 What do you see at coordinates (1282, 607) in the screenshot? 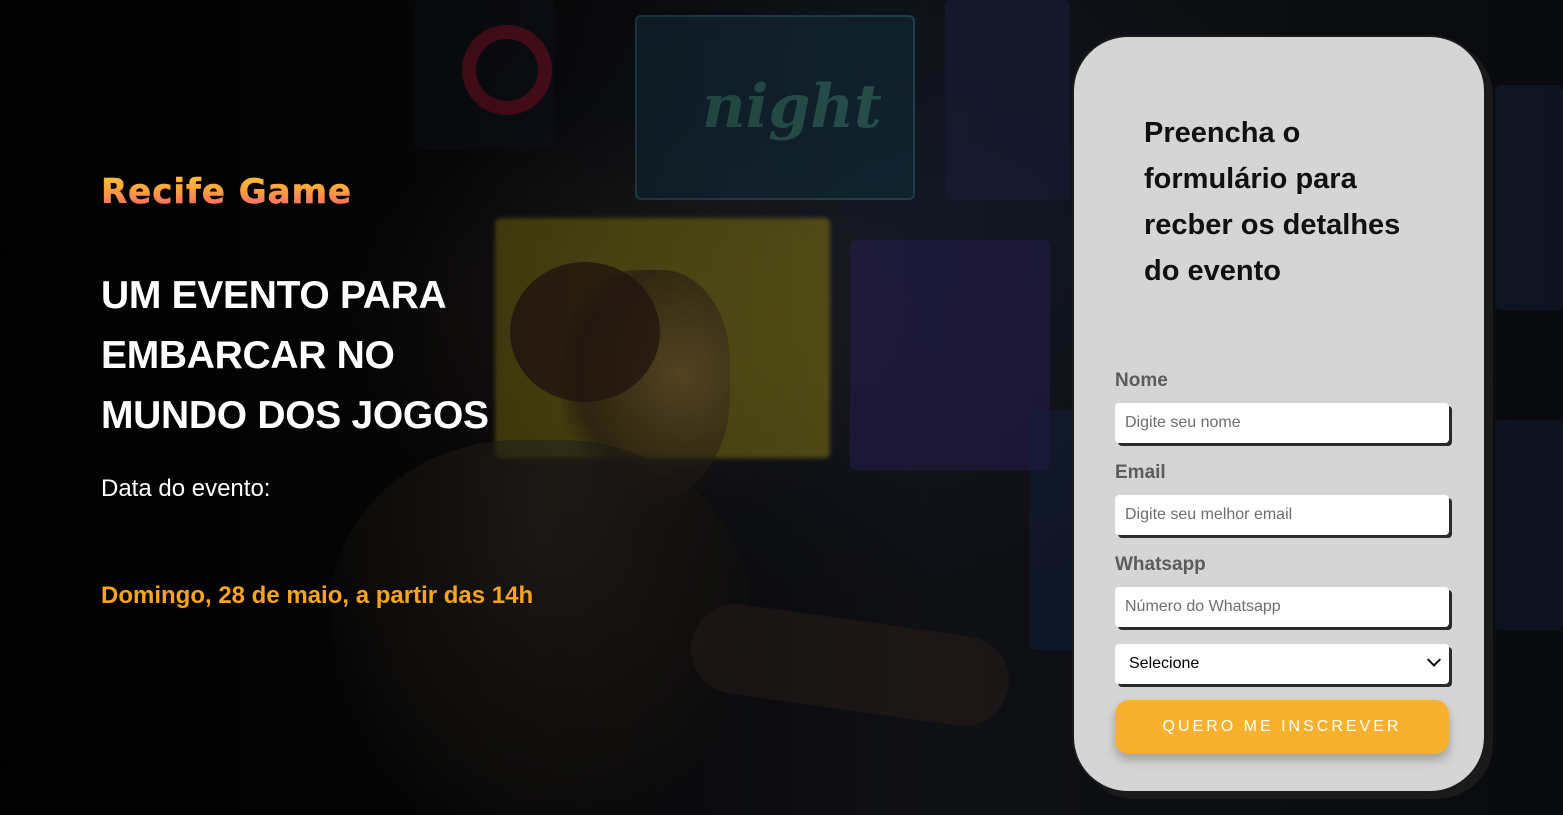
I see `whatsapp-input` at bounding box center [1282, 607].